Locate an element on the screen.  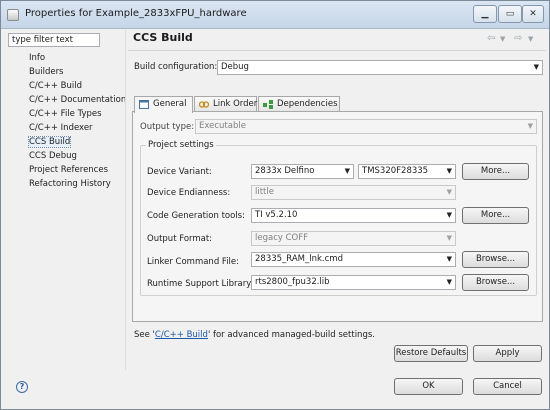
nav-item-ccs-build: CCS Build is located at coordinates (67, 142).